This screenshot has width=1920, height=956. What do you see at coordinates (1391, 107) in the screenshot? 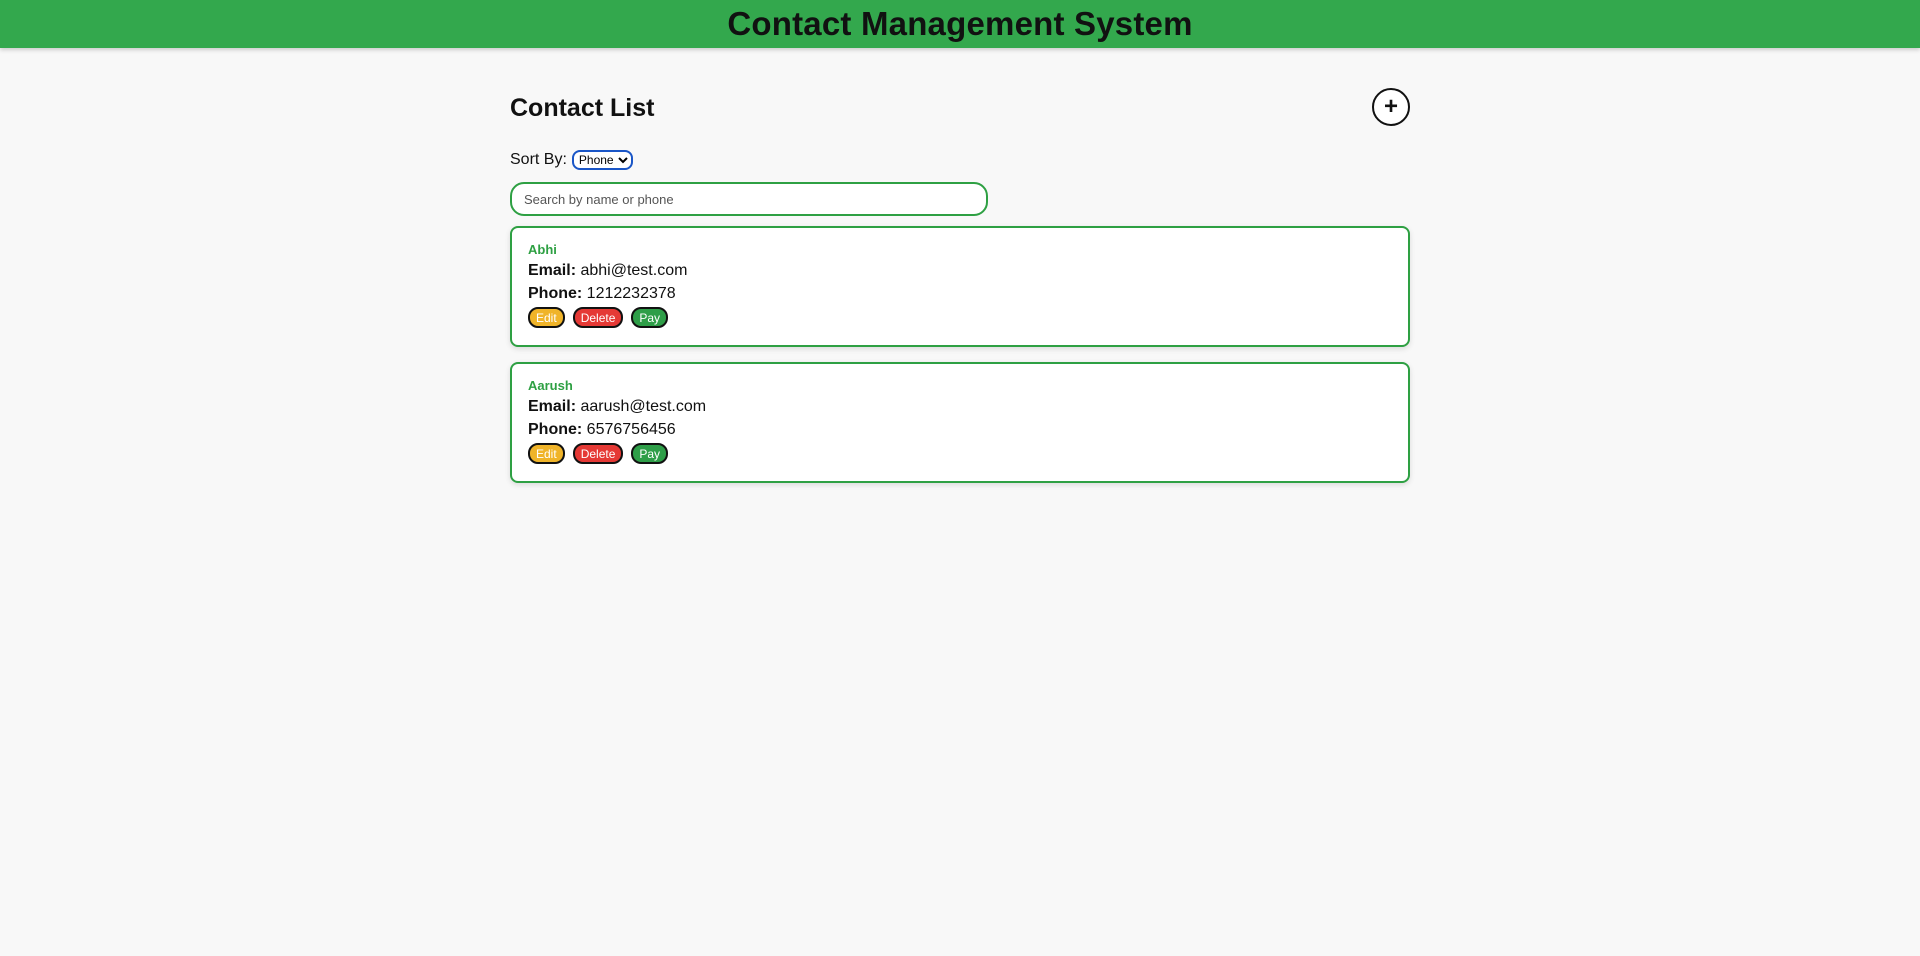
I see `add-contact-button: +` at bounding box center [1391, 107].